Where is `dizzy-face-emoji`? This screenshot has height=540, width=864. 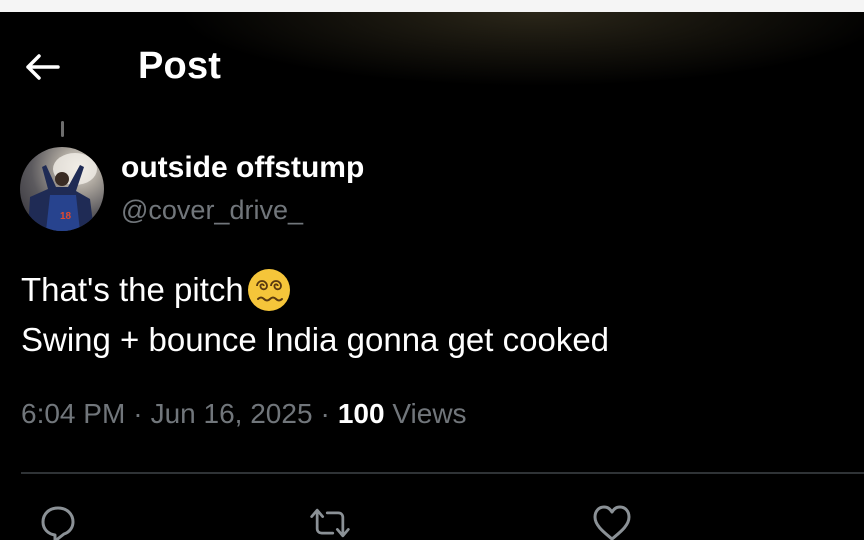 dizzy-face-emoji is located at coordinates (268, 290).